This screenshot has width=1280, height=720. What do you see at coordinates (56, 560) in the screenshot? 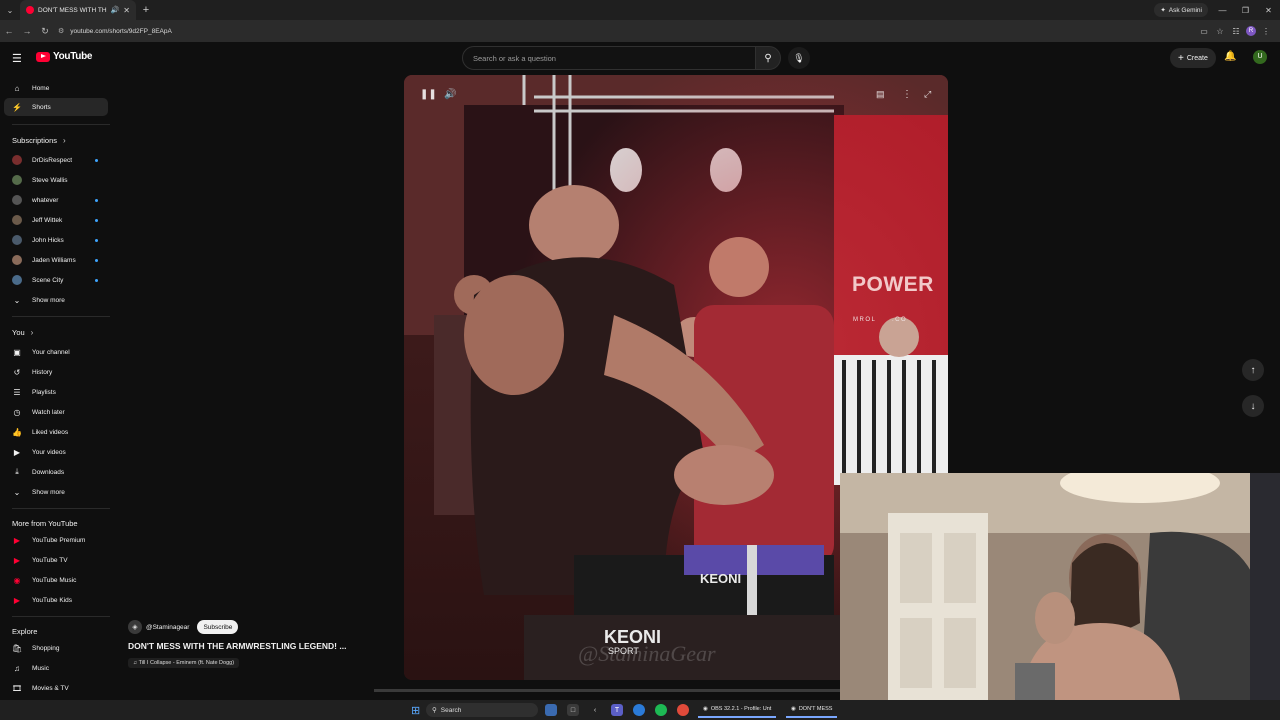
I see `sidebar-item-youtube-tv: ▶ YouTube TV` at bounding box center [56, 560].